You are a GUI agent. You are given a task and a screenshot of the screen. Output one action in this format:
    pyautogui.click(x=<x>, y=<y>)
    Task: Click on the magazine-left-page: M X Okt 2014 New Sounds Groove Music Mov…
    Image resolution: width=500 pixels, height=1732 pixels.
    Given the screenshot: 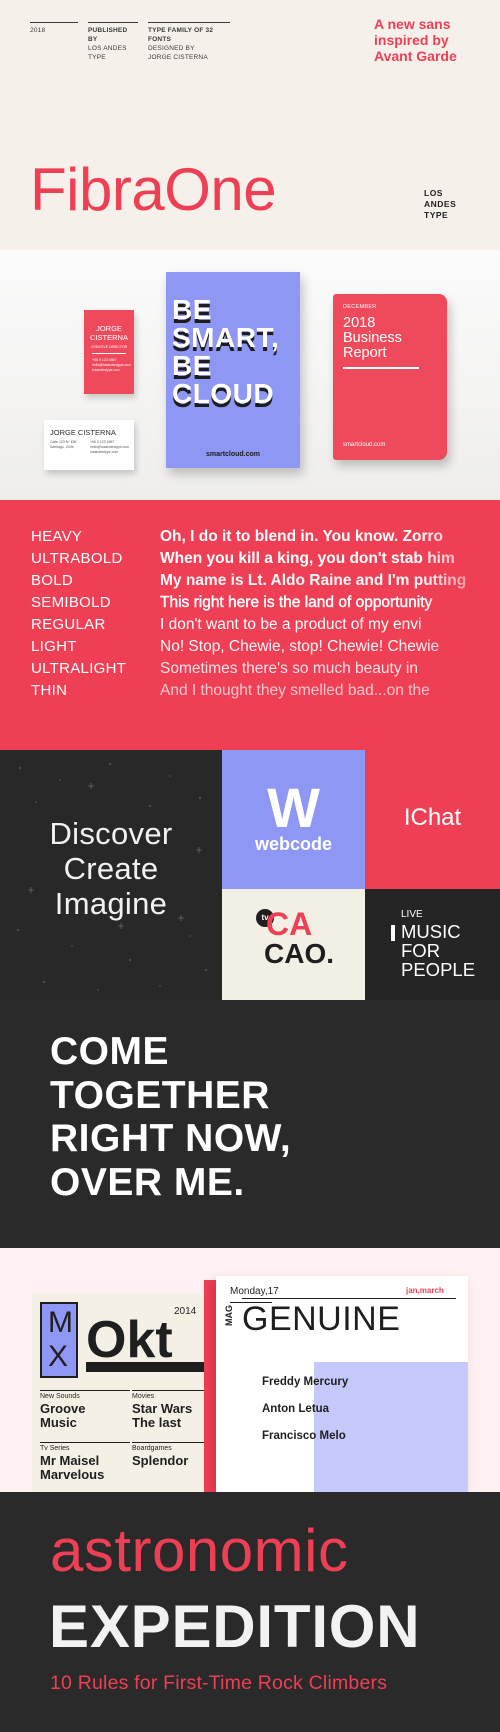 What is the action you would take?
    pyautogui.click(x=127, y=1393)
    